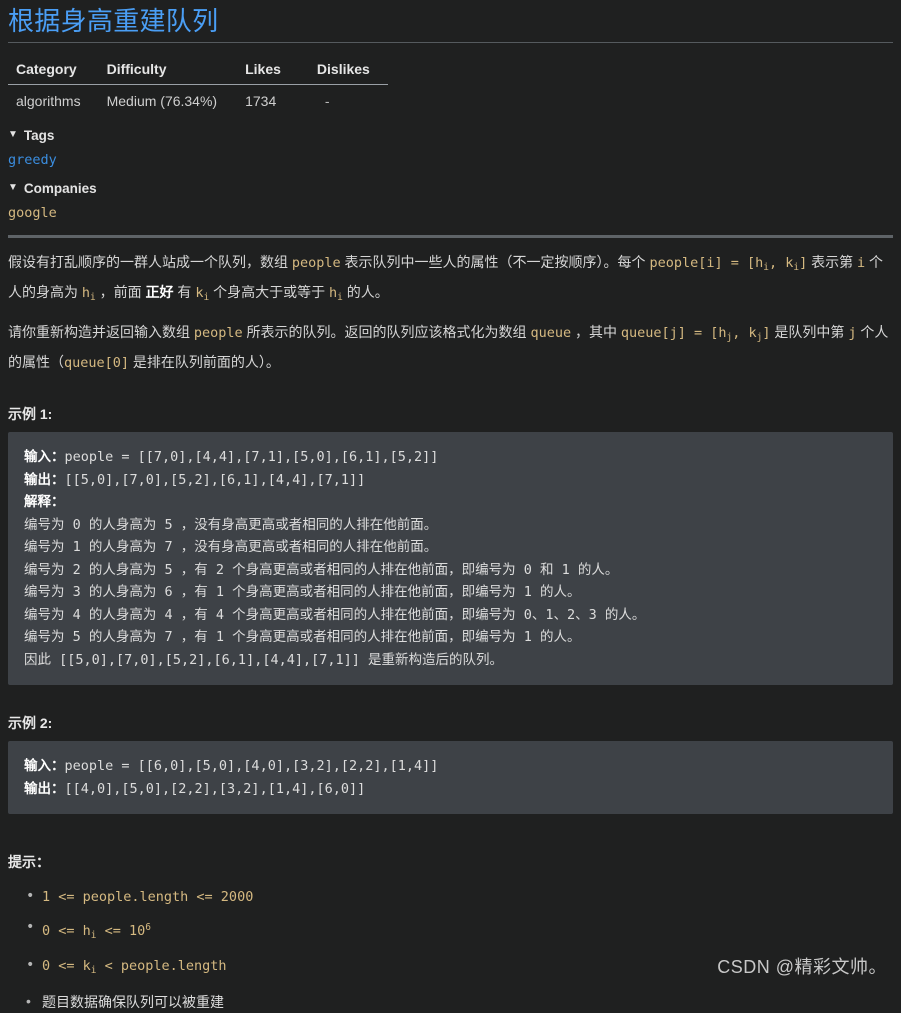 This screenshot has width=901, height=1013. I want to click on tags-section-label: Tags, so click(39, 136).